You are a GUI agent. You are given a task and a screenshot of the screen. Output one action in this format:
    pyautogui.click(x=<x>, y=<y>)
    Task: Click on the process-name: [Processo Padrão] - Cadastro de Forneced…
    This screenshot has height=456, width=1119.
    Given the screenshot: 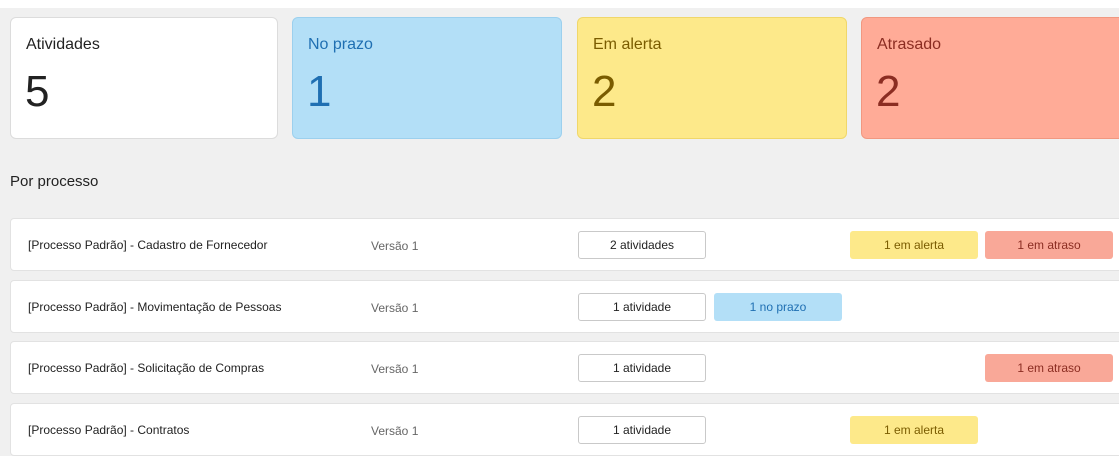 What is the action you would take?
    pyautogui.click(x=148, y=245)
    